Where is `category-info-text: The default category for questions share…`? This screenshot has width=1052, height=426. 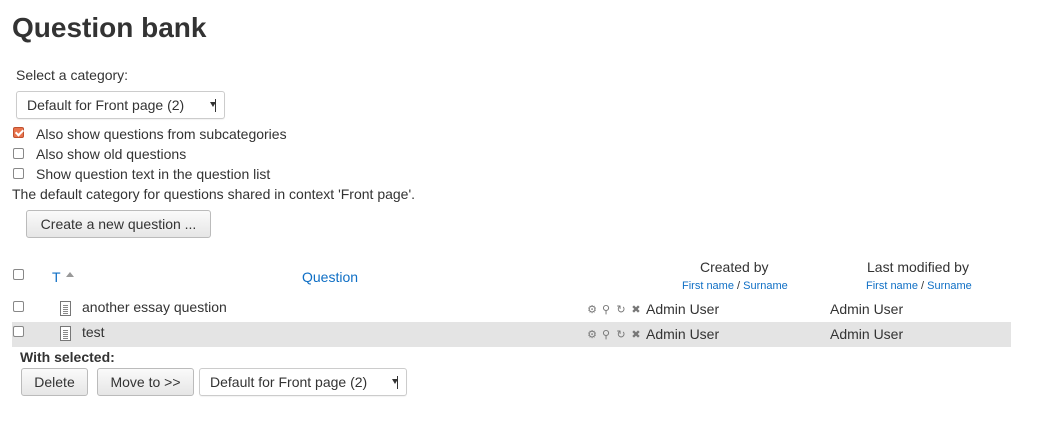
category-info-text: The default category for questions share… is located at coordinates (214, 194).